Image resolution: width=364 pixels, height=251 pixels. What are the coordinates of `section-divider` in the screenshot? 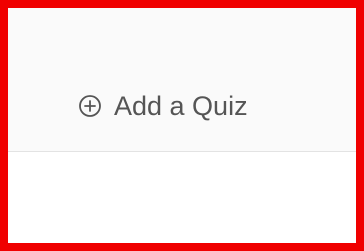 It's located at (182, 151).